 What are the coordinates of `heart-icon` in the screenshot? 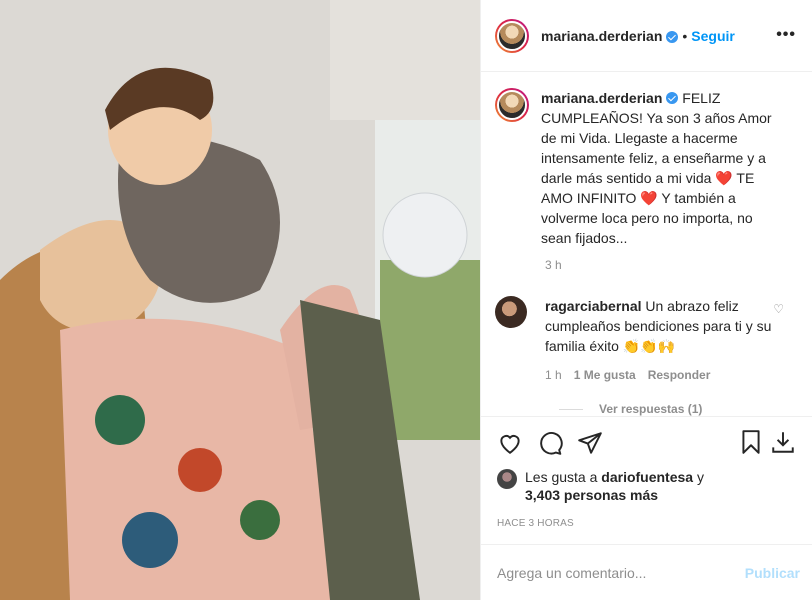 It's located at (510, 443).